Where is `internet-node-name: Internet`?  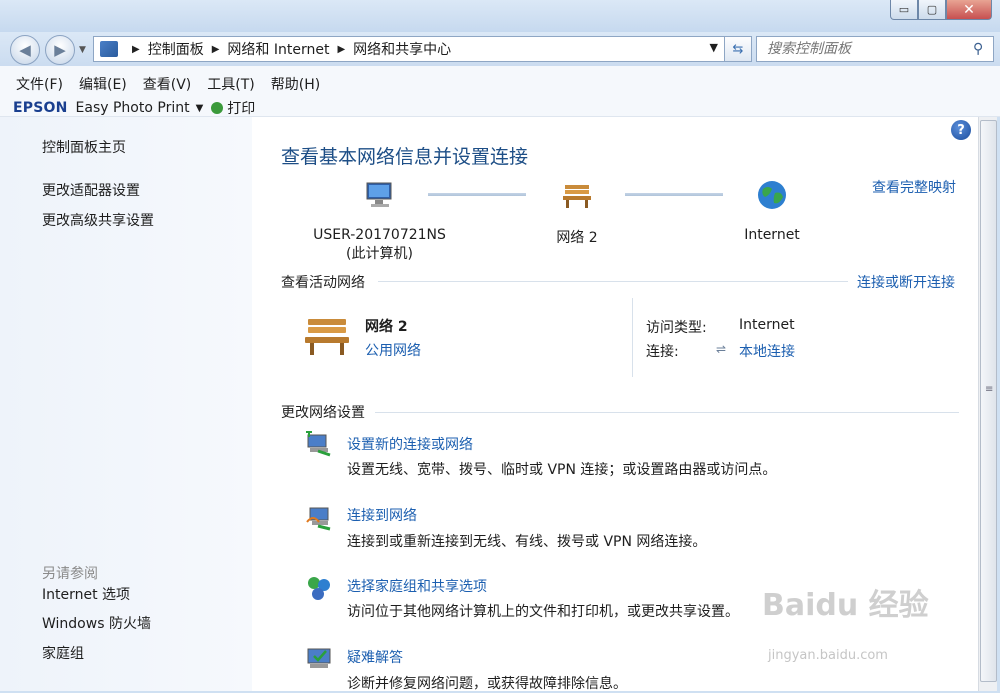
internet-node-name: Internet is located at coordinates (772, 235).